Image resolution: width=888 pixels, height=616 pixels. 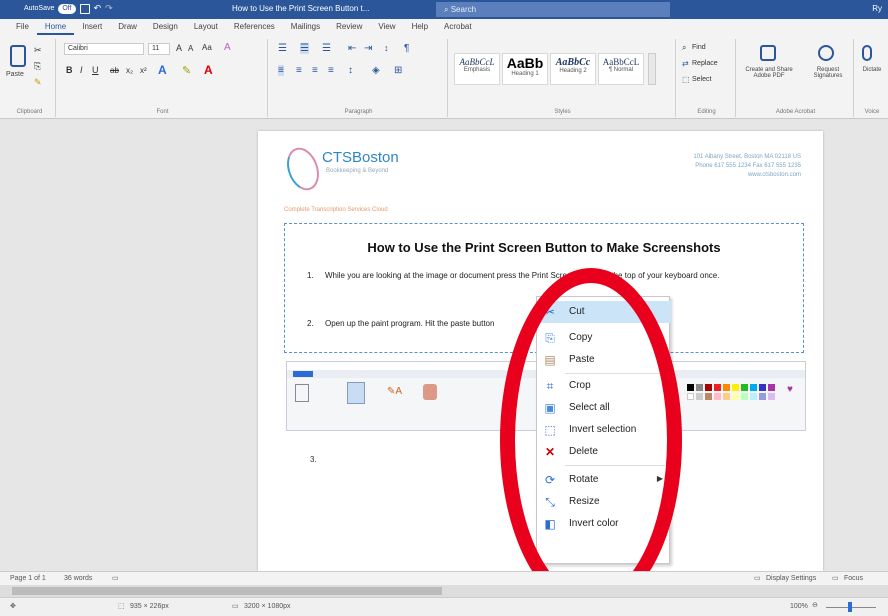 What do you see at coordinates (78, 578) in the screenshot?
I see `word-count: 36 words` at bounding box center [78, 578].